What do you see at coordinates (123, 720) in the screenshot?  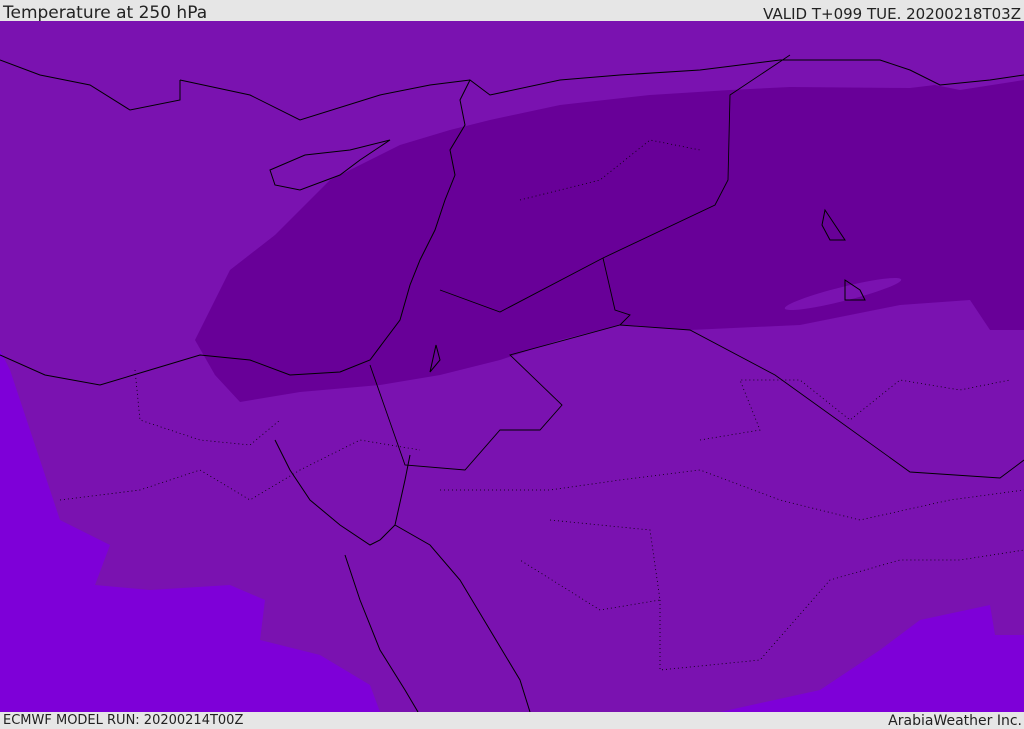 I see `model-run: ECMWF MODEL RUN: 20200214T00Z` at bounding box center [123, 720].